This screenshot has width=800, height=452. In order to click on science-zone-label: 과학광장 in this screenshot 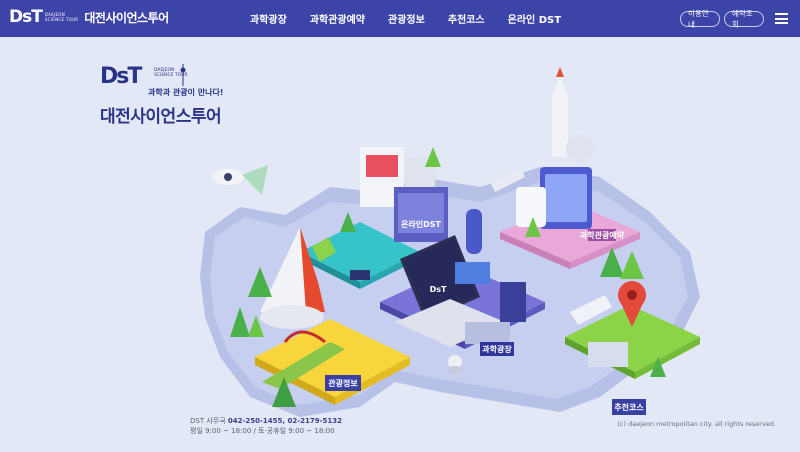, I will do `click(497, 349)`.